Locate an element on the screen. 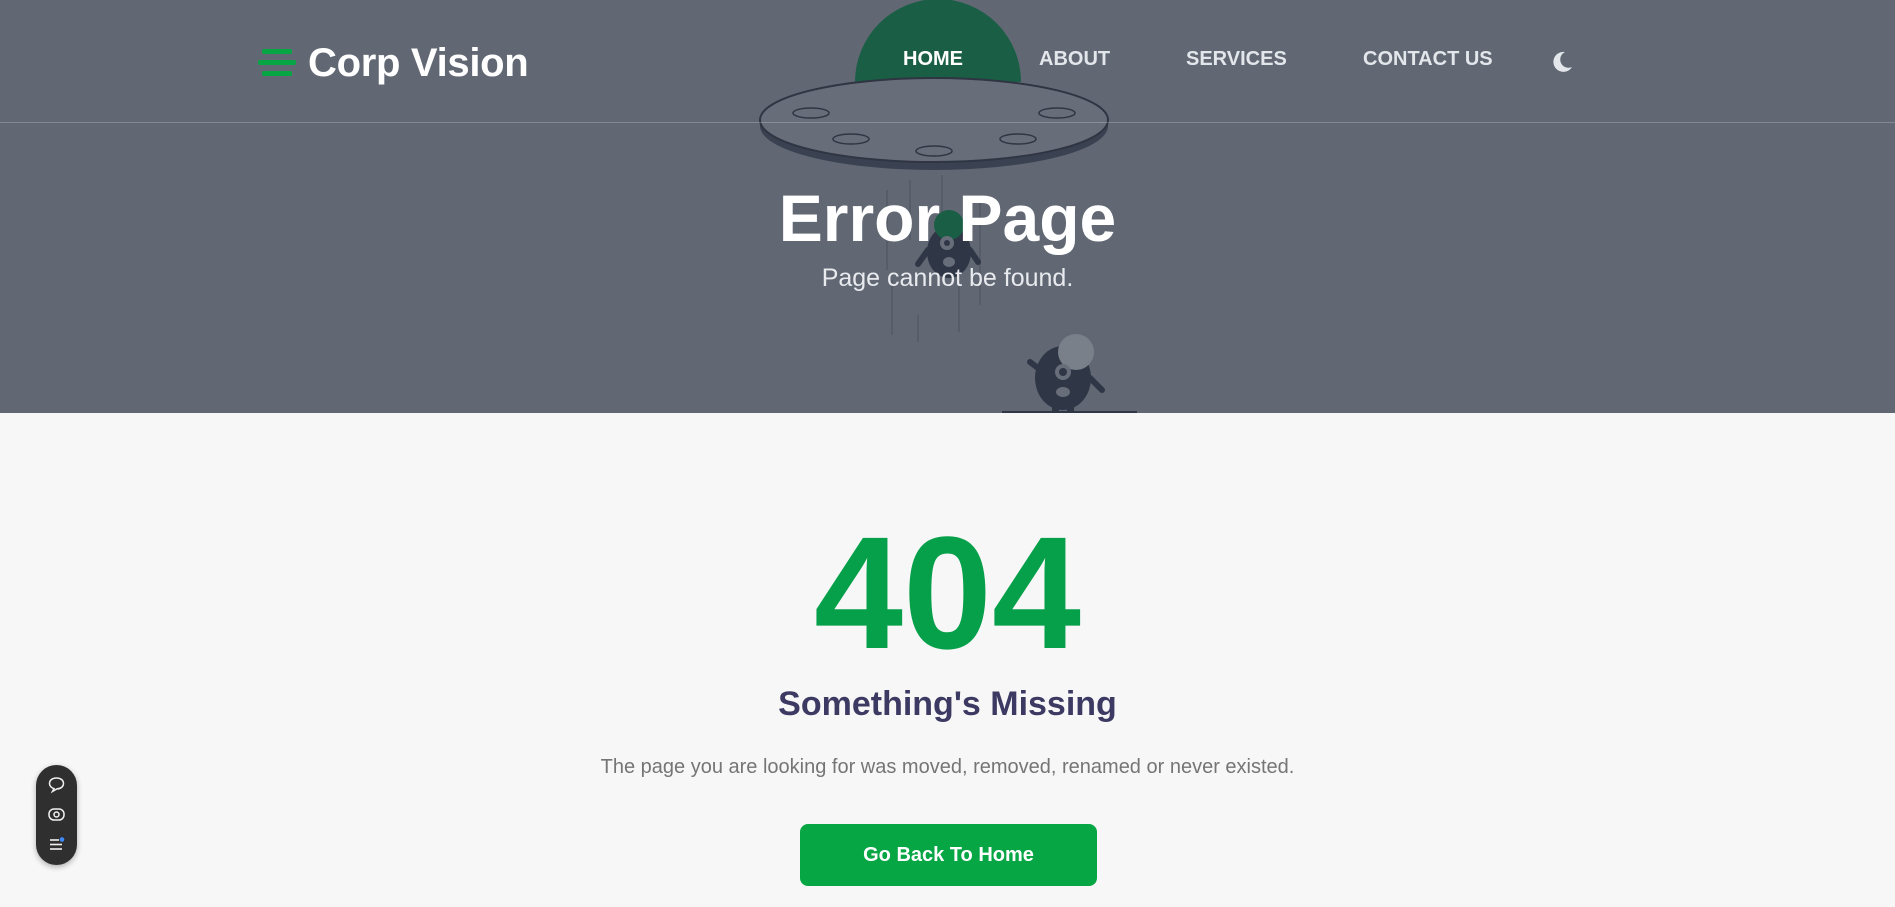  floating-toolbar is located at coordinates (56, 815).